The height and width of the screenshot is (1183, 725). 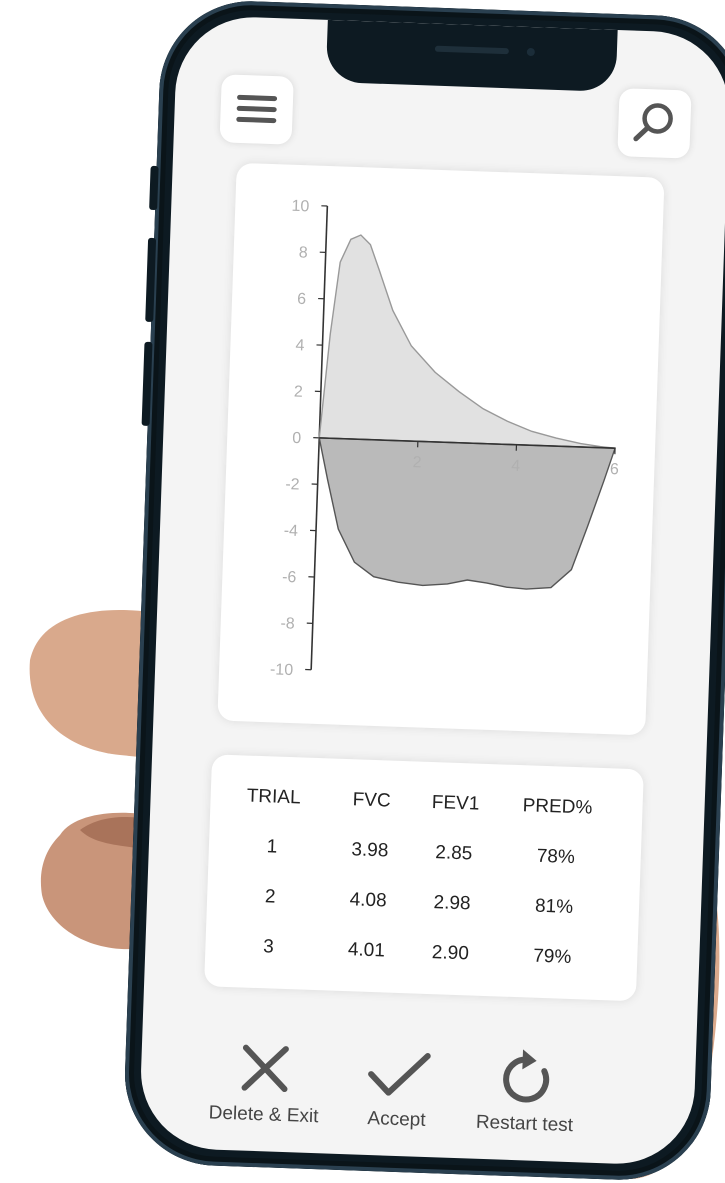 I want to click on accept-button: Accept, so click(x=397, y=1087).